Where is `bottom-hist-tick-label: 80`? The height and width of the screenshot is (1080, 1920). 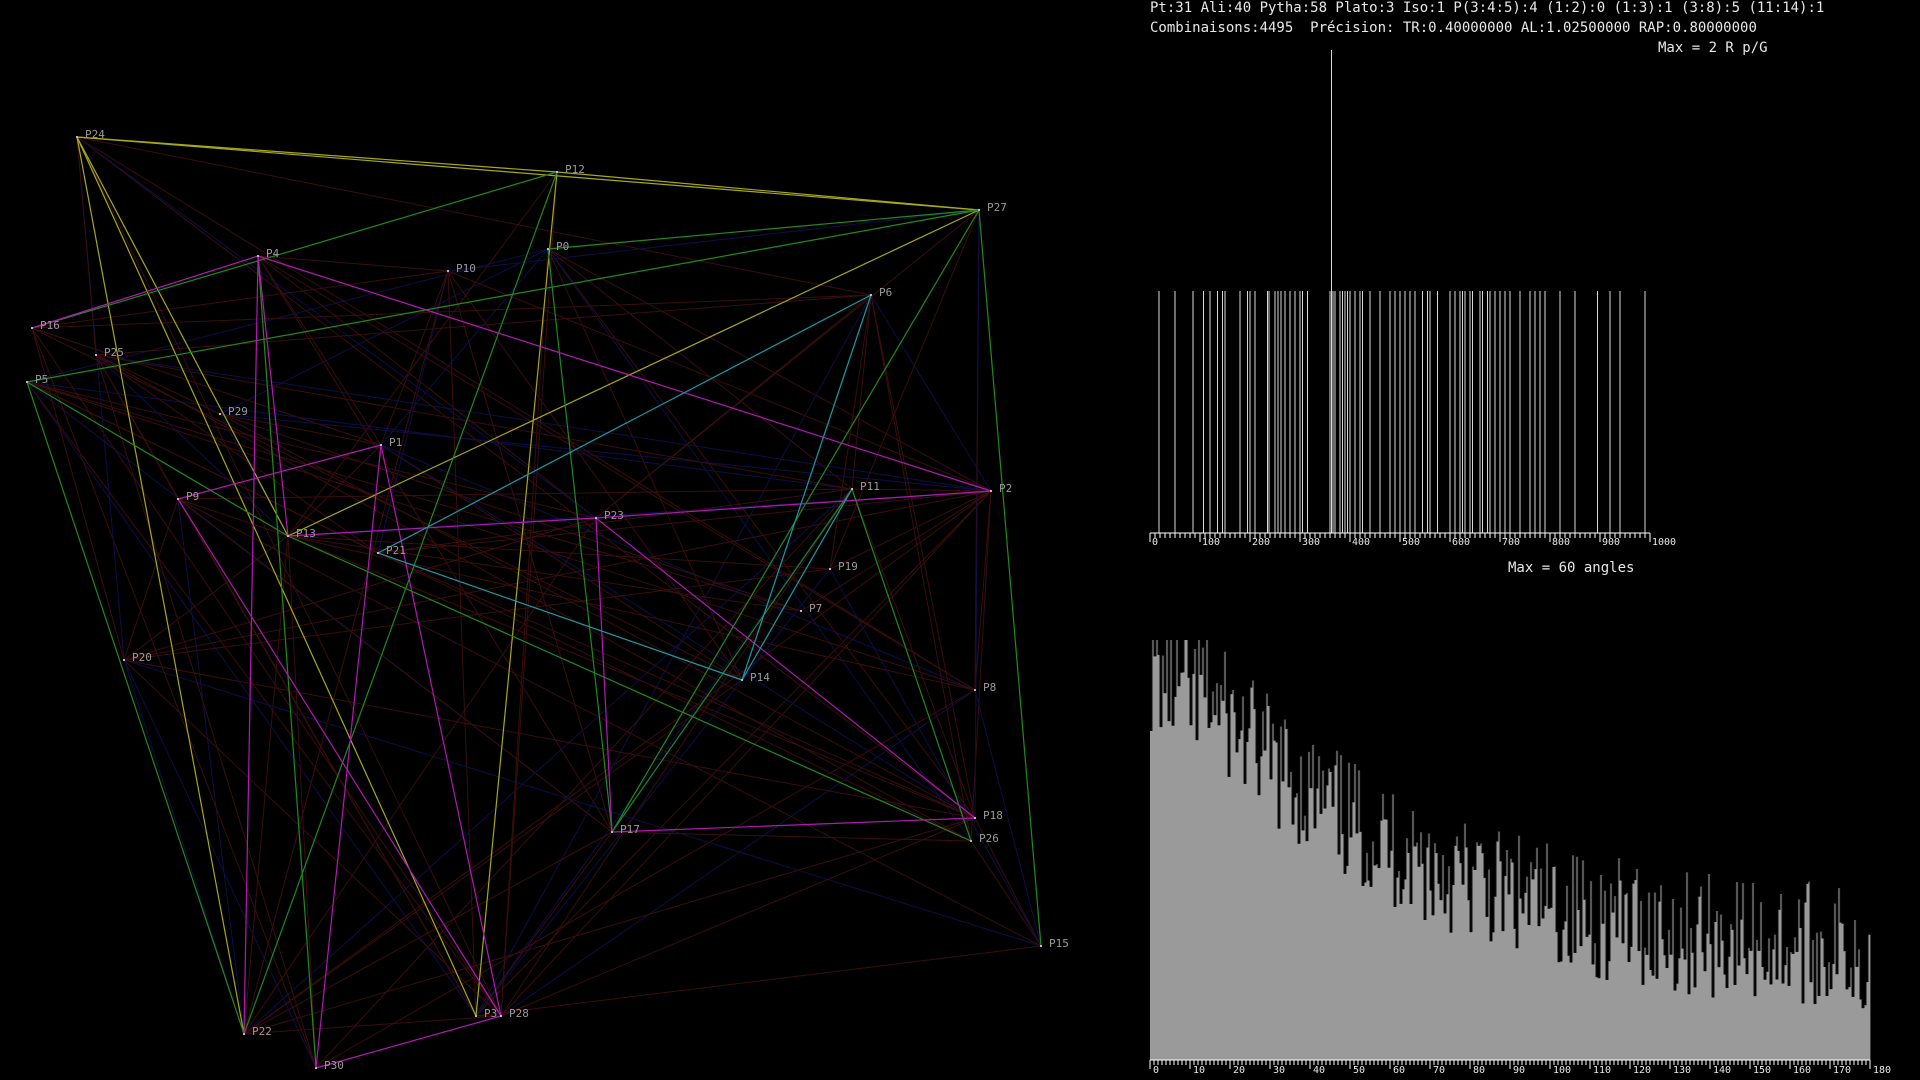 bottom-hist-tick-label: 80 is located at coordinates (1479, 1070).